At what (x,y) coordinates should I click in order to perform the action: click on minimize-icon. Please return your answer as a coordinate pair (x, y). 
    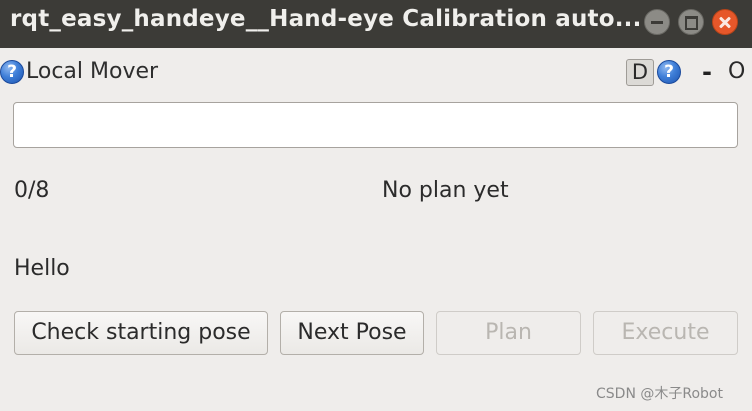
    Looking at the image, I should click on (657, 22).